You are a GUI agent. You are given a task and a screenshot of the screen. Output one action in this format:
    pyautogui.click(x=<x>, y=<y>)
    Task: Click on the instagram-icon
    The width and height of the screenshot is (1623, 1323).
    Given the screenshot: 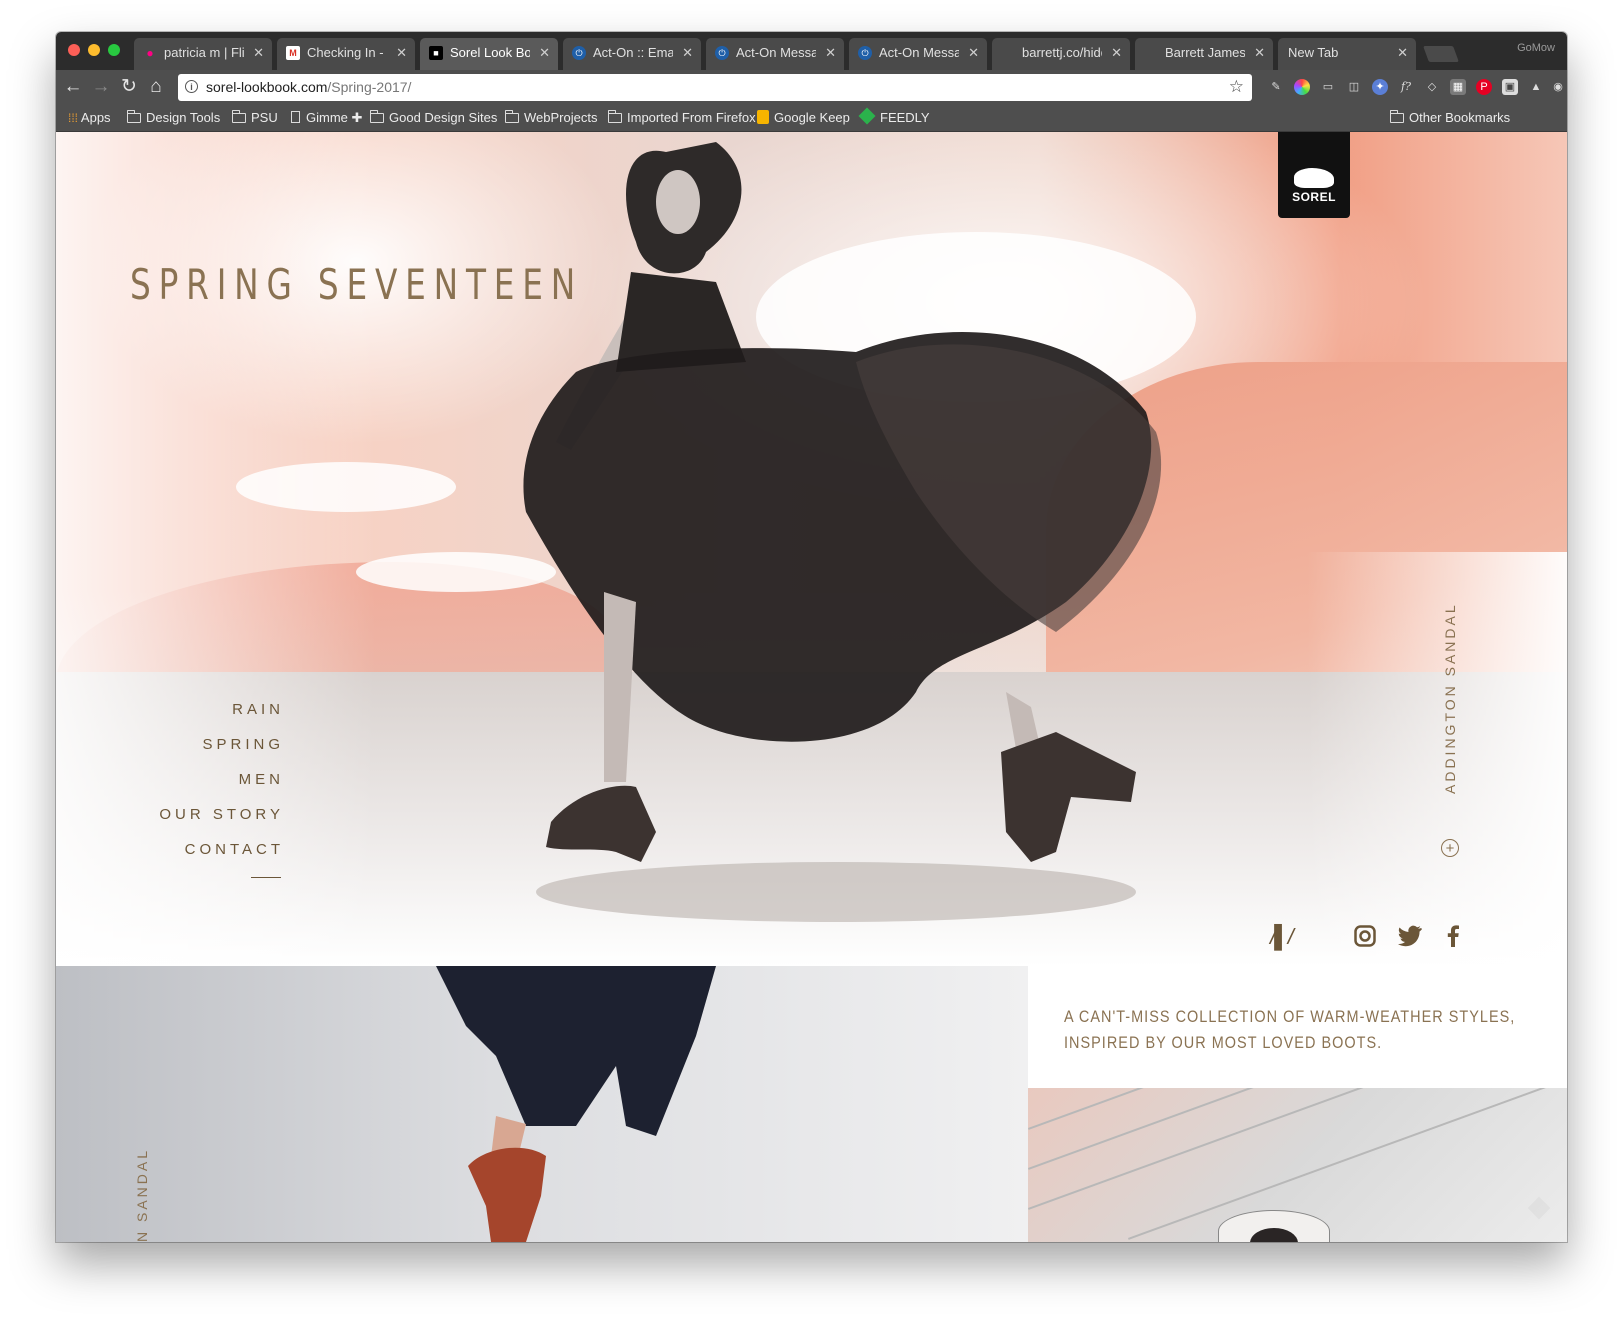 What is the action you would take?
    pyautogui.click(x=1365, y=938)
    